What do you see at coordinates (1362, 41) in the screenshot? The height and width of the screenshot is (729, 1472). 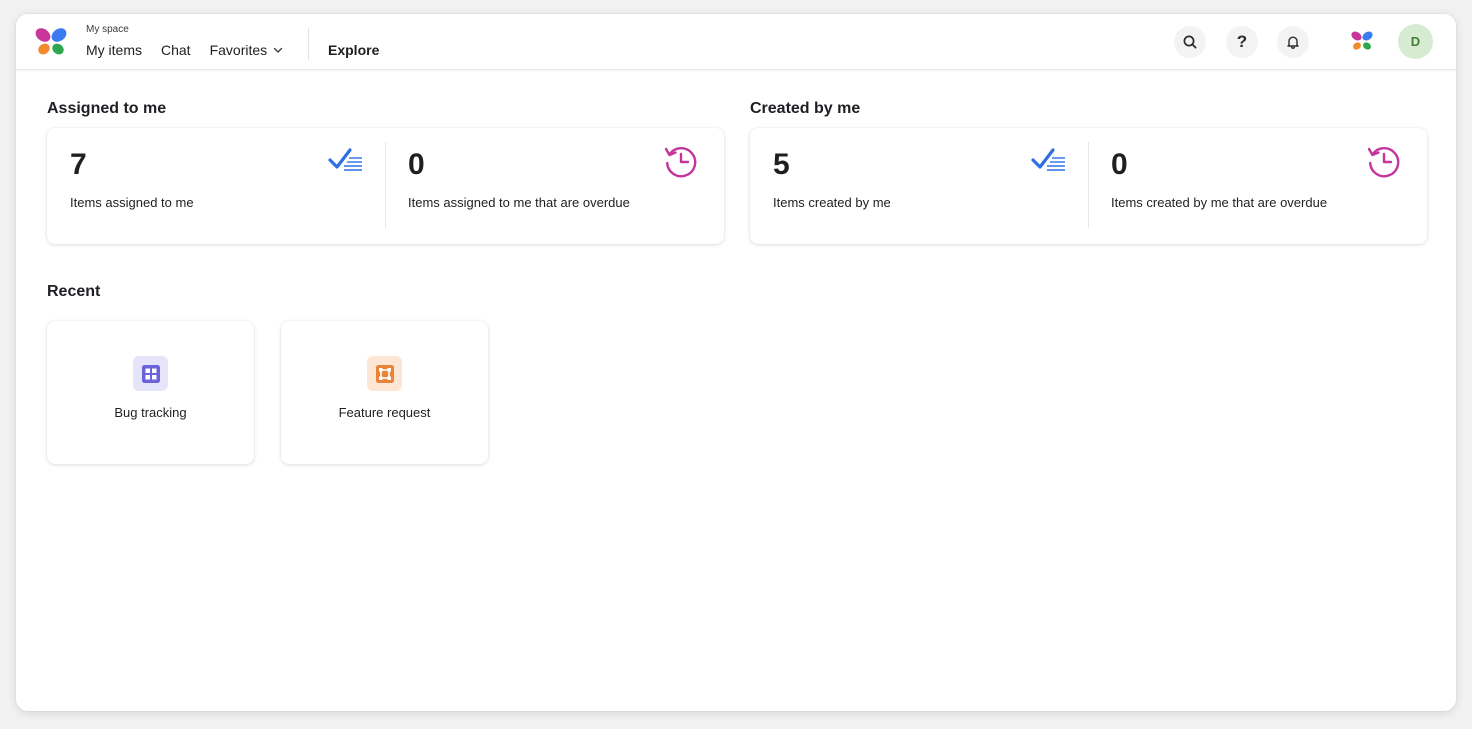 I see `brand-butterfly-icon` at bounding box center [1362, 41].